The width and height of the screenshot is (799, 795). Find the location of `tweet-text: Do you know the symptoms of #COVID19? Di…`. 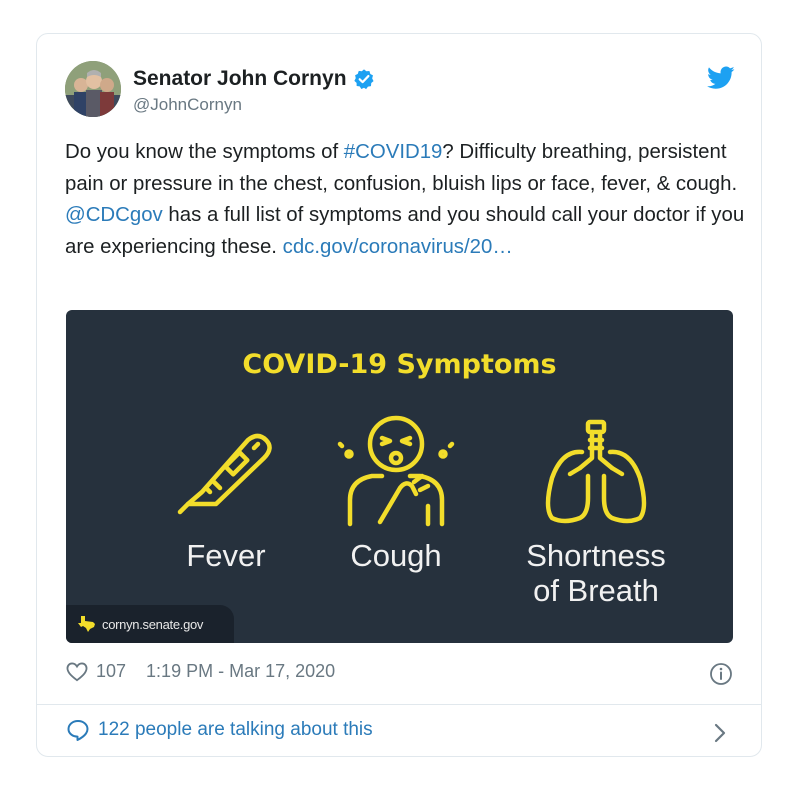

tweet-text: Do you know the symptoms of #COVID19? Di… is located at coordinates (405, 200).